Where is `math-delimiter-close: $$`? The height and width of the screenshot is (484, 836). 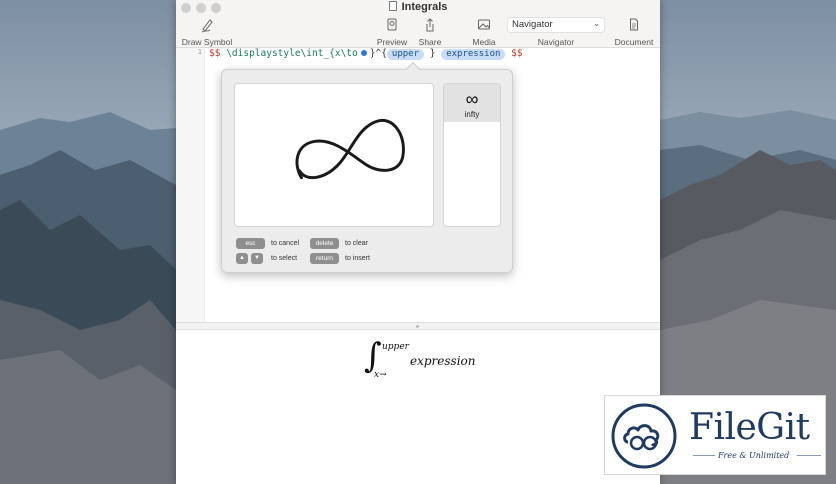
math-delimiter-close: $$ is located at coordinates (517, 53).